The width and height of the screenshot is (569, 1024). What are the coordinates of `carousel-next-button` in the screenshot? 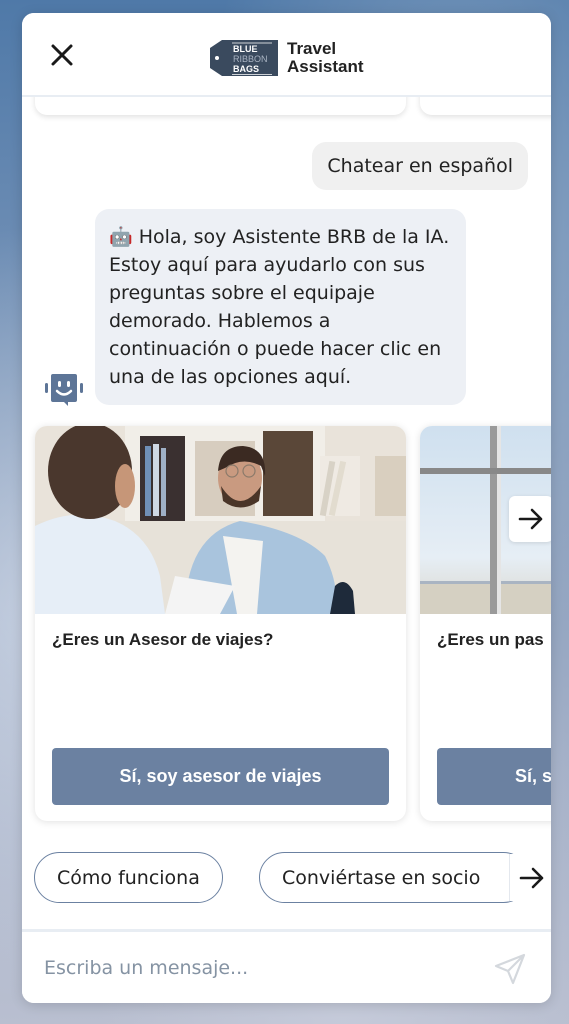 It's located at (530, 519).